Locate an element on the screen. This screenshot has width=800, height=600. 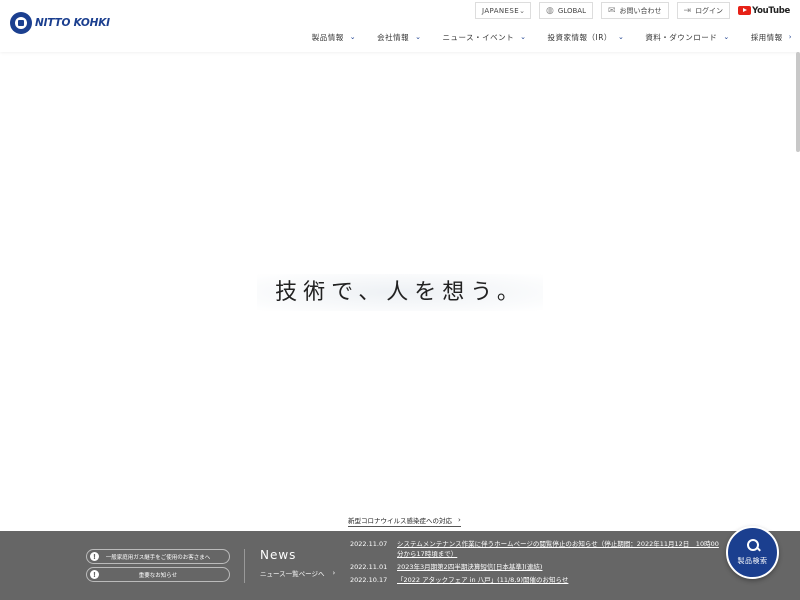
news-list-link: ニュース一覧ページへ › is located at coordinates (297, 573).